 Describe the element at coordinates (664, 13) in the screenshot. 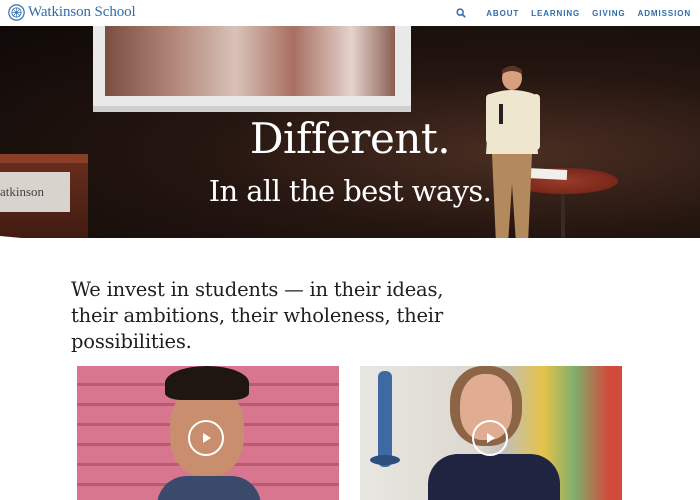

I see `nav-item-admission: ADMISSION` at that location.